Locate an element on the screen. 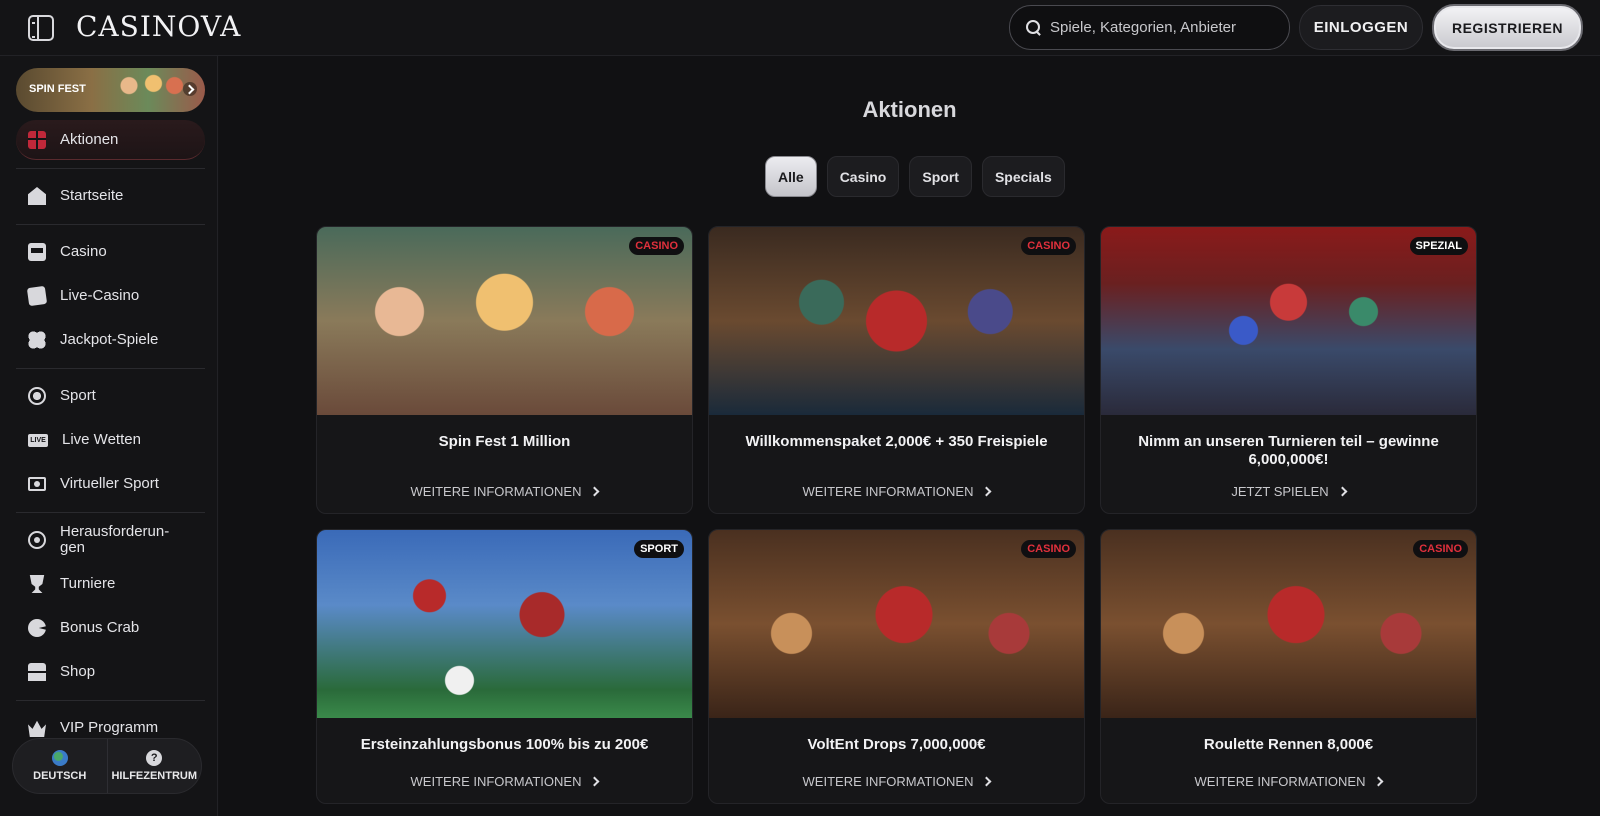 The height and width of the screenshot is (816, 1600). tab-casino: Casino is located at coordinates (863, 176).